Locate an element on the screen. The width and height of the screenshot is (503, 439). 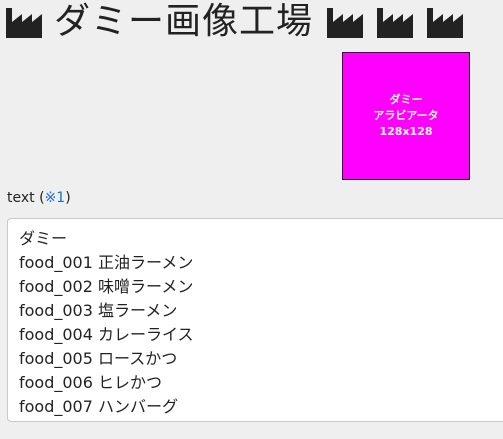
text-line: food_007 ハンバーグ is located at coordinates (98, 406).